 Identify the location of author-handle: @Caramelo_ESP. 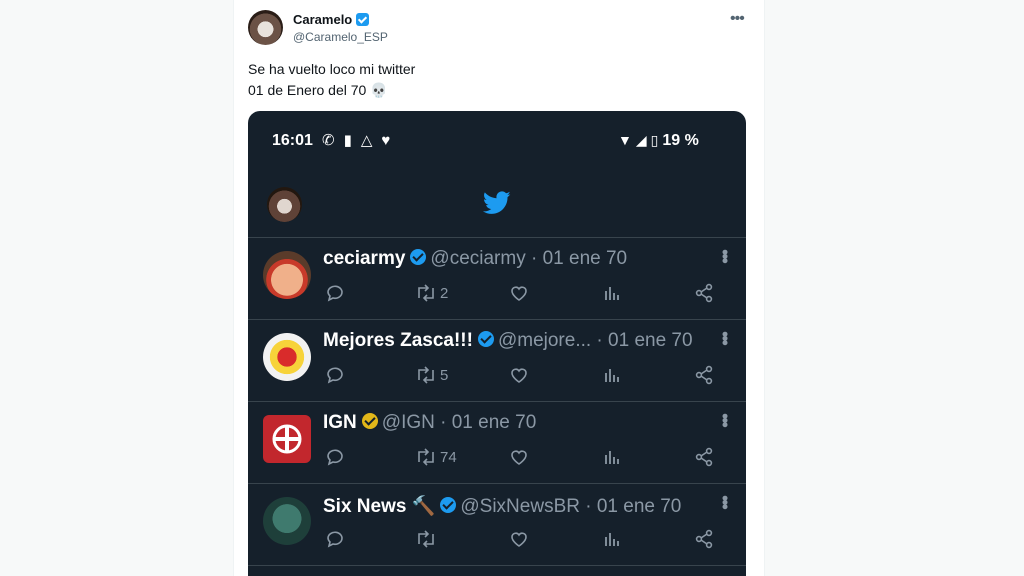
(340, 37).